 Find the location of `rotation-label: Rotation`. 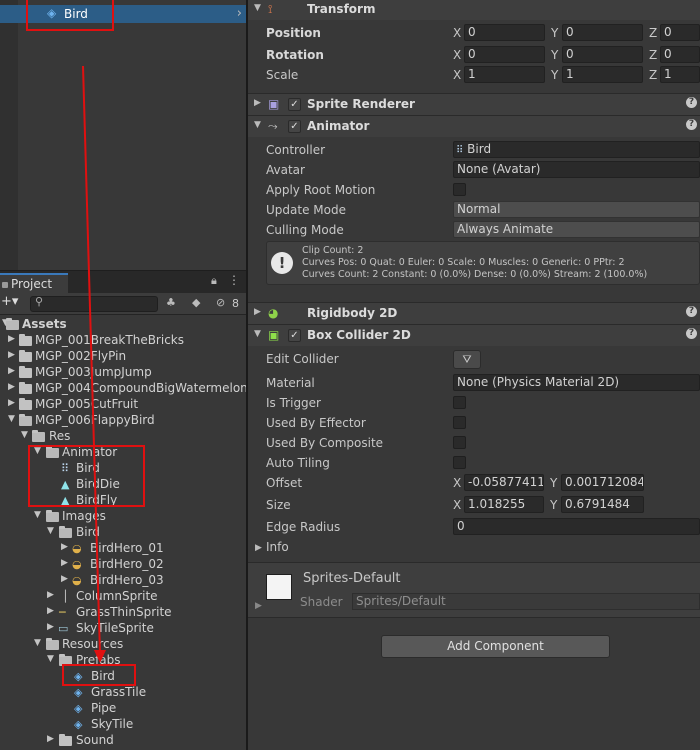

rotation-label: Rotation is located at coordinates (295, 55).